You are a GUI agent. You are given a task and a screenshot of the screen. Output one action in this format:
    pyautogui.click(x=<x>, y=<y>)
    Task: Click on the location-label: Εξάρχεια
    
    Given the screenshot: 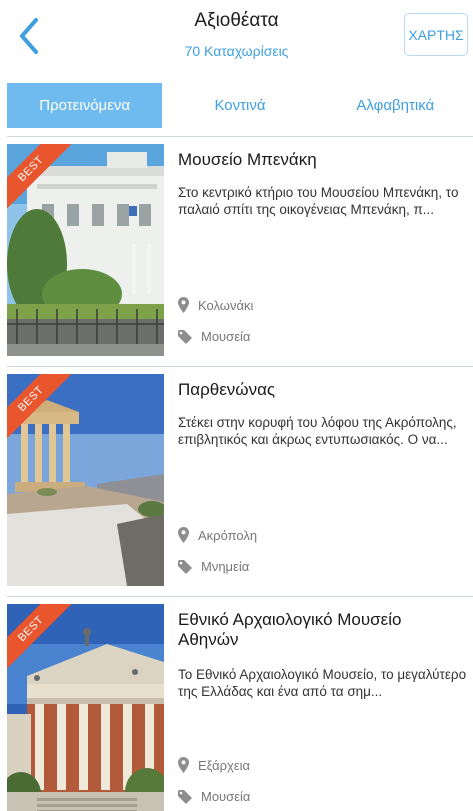 What is the action you would take?
    pyautogui.click(x=224, y=765)
    